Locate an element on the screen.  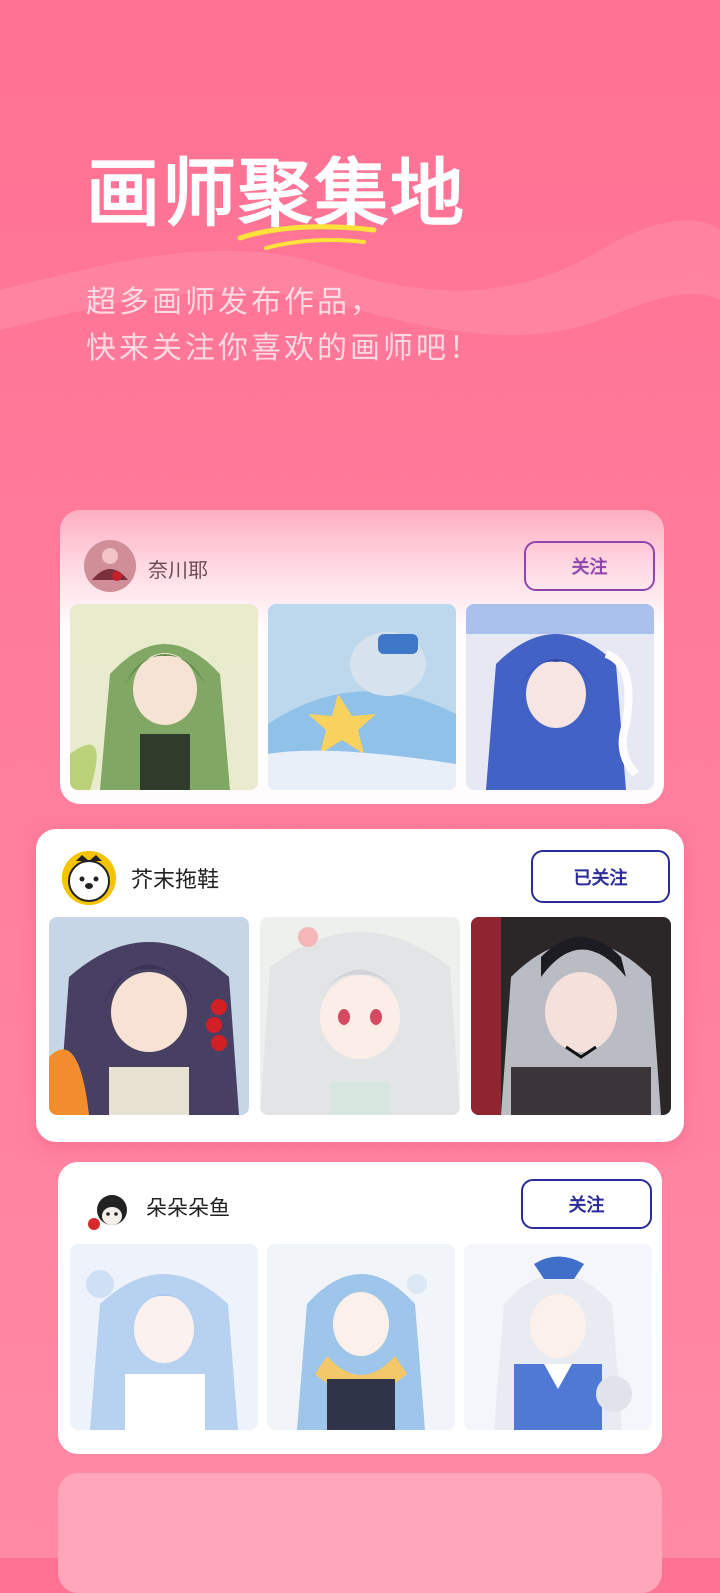
artist-name: 芥末拖鞋 is located at coordinates (175, 878).